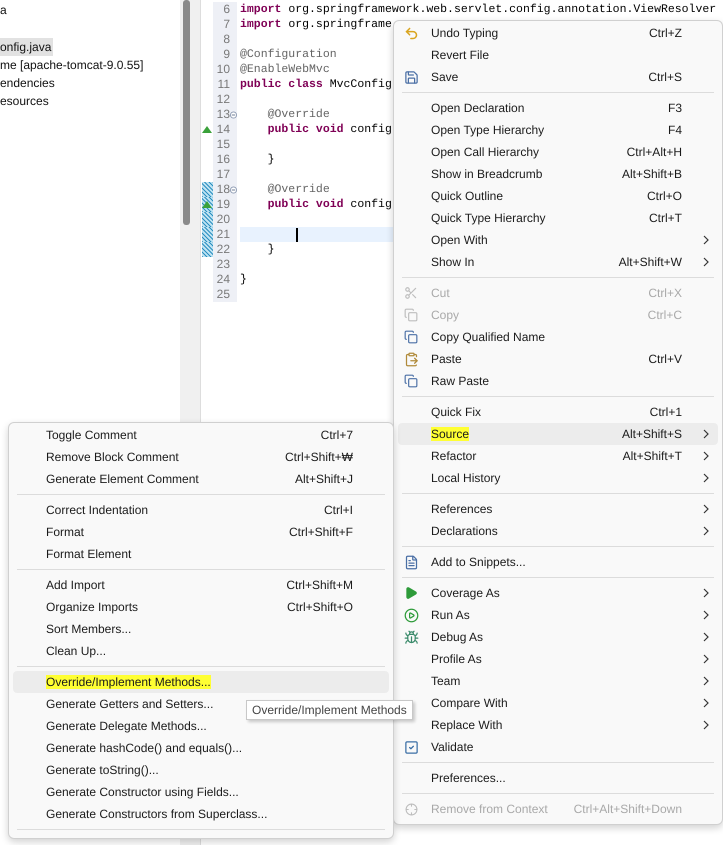 The height and width of the screenshot is (845, 723). I want to click on line-number: 18, so click(223, 189).